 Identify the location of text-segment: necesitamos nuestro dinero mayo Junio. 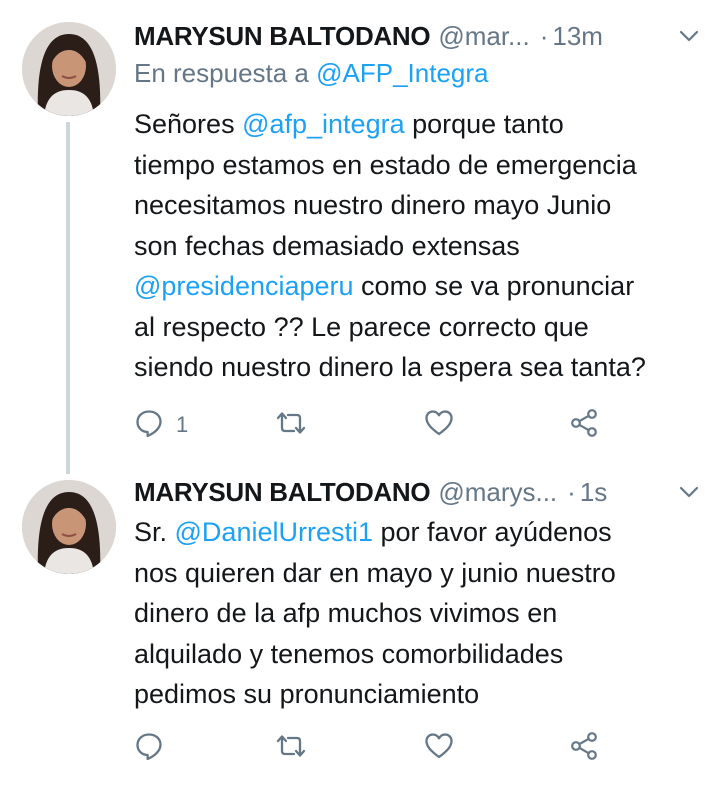
(373, 205).